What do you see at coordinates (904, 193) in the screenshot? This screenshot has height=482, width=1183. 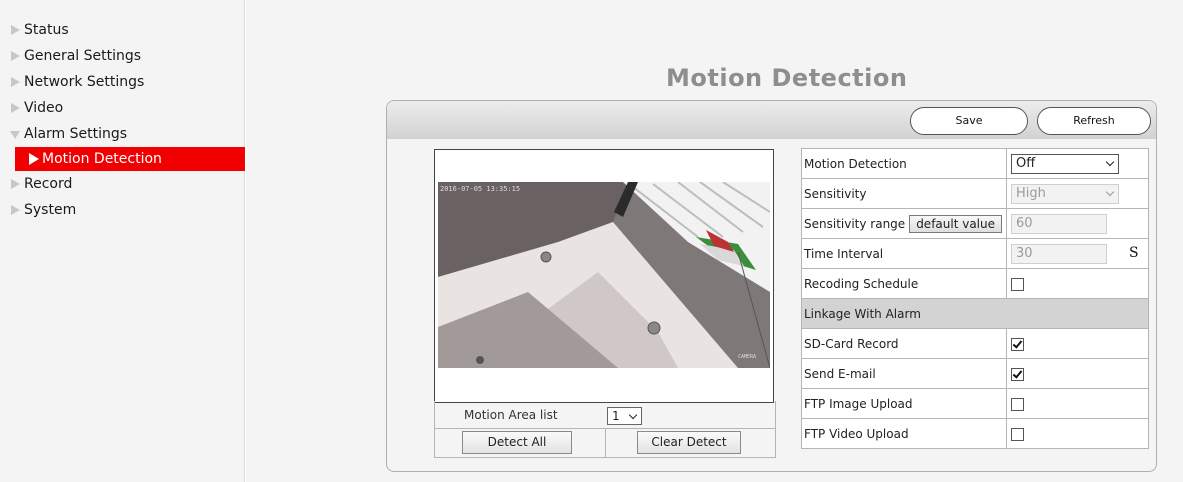 I see `sensitivity-label: Sensitivity` at bounding box center [904, 193].